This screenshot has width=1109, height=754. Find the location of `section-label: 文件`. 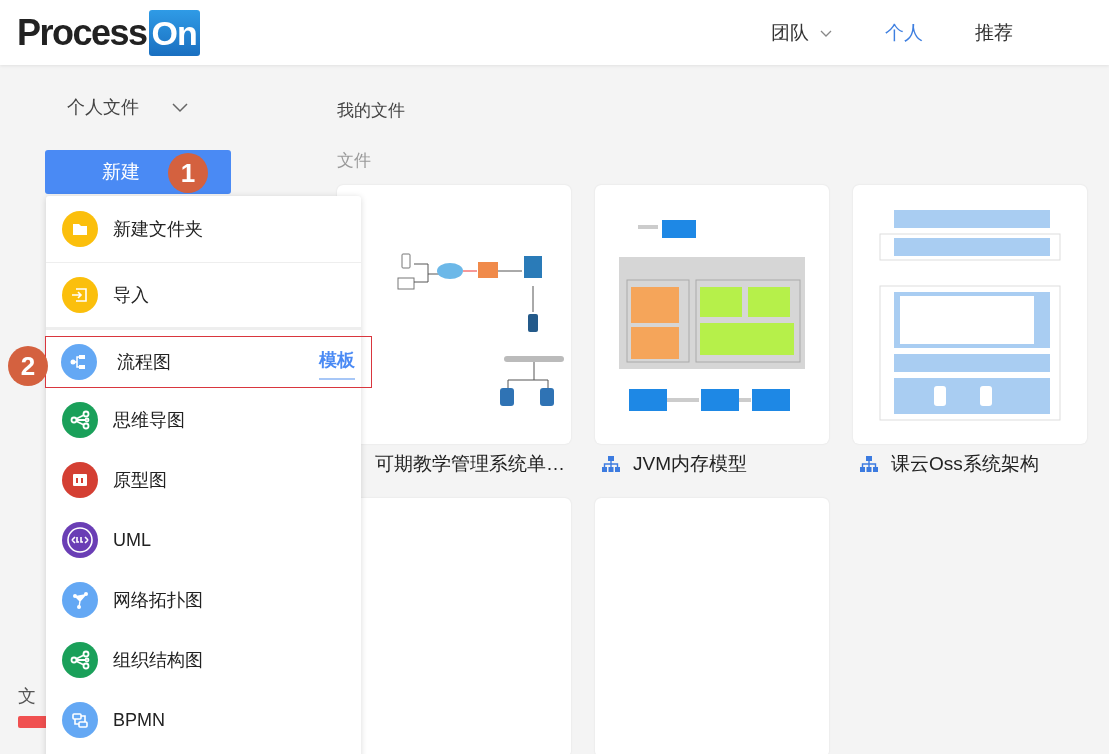

section-label: 文件 is located at coordinates (354, 161).